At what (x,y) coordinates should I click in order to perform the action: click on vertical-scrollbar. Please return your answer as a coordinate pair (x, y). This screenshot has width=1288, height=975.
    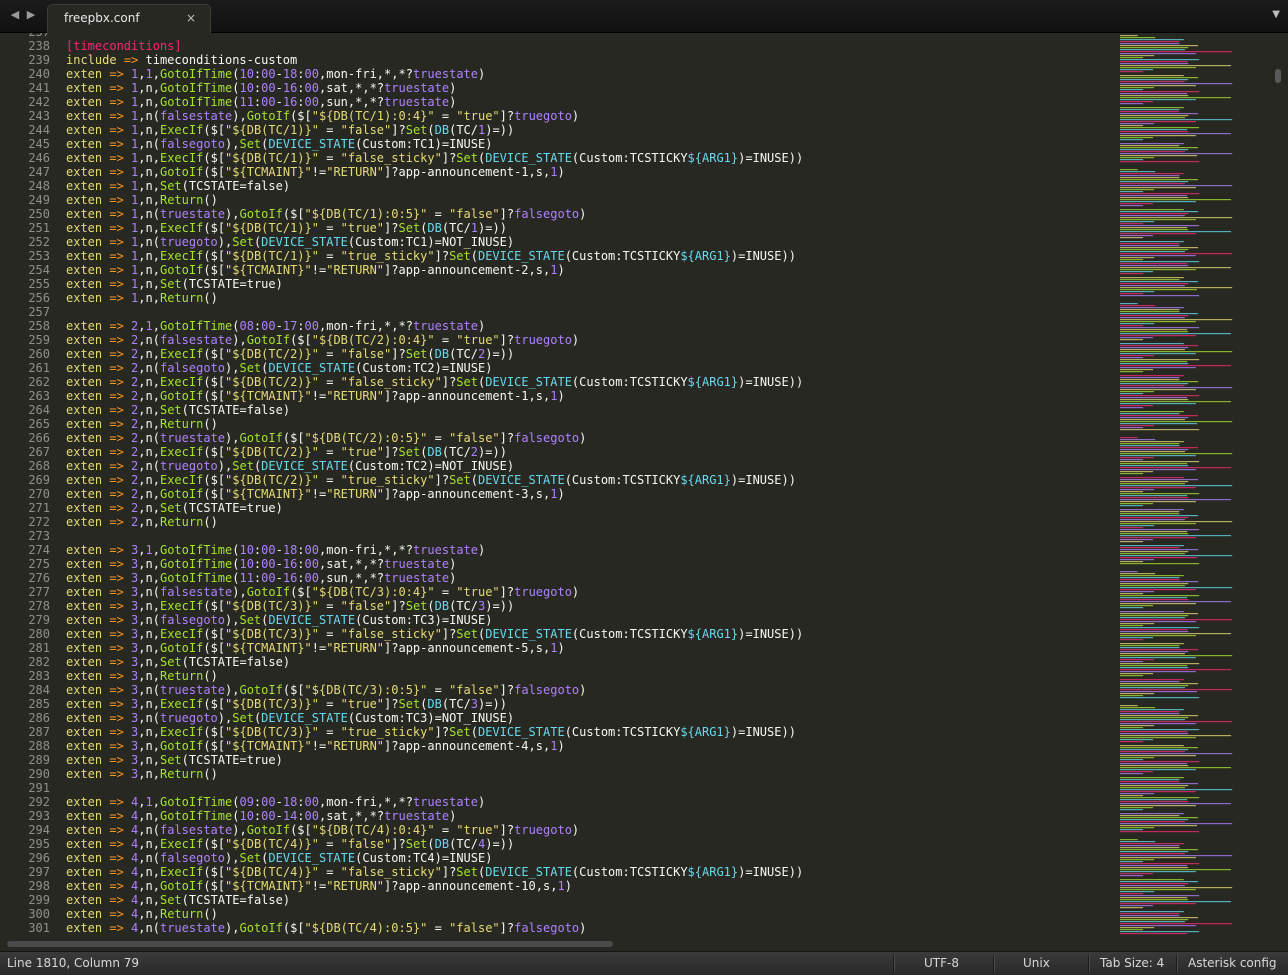
    Looking at the image, I should click on (1278, 484).